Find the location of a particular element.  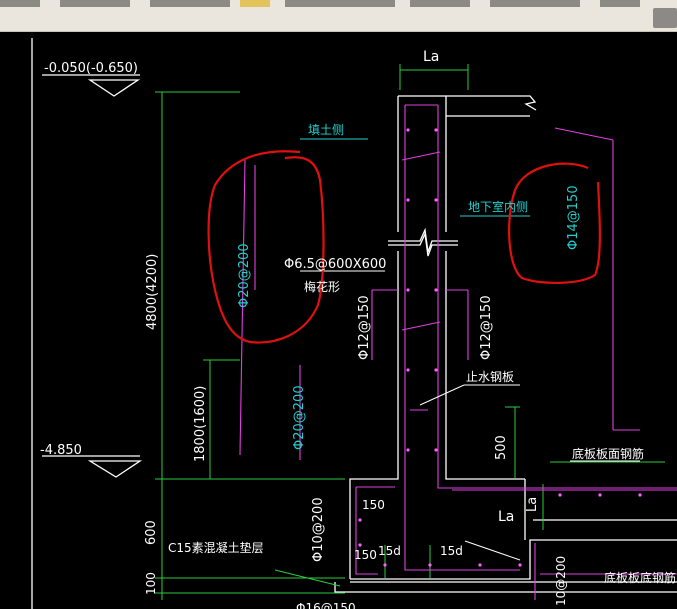

d15-a-label: 15d is located at coordinates (389, 551).